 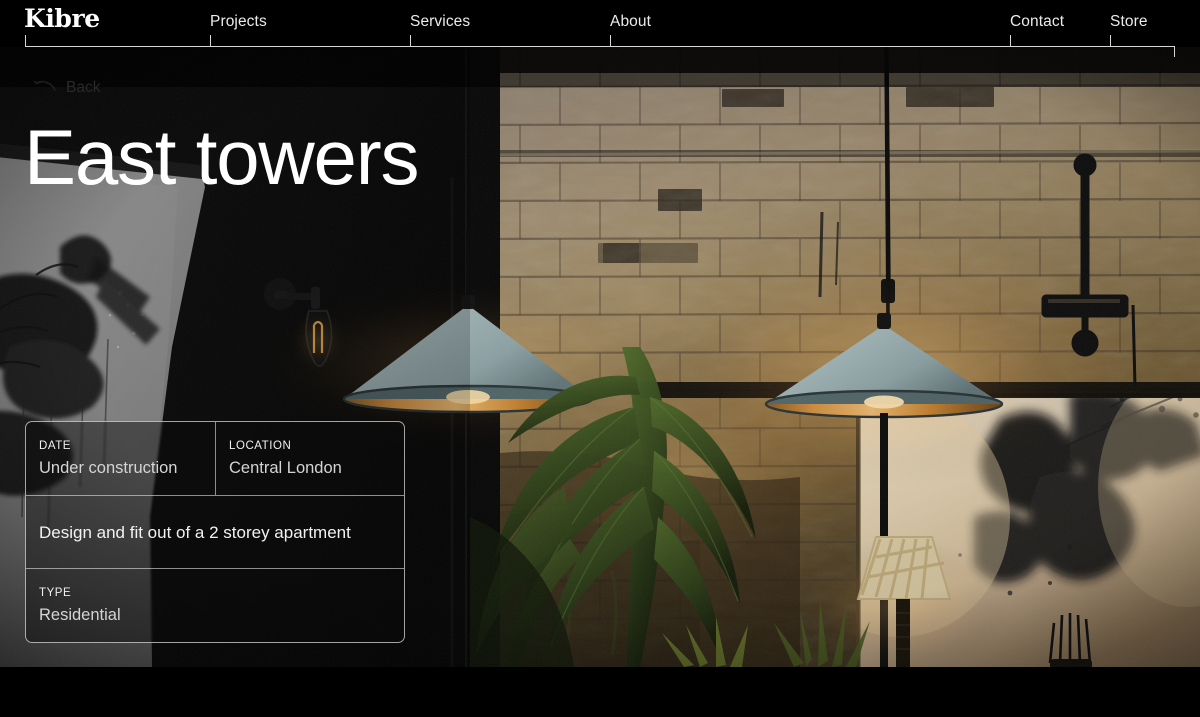 What do you see at coordinates (1110, 40) in the screenshot?
I see `nav-tick-store` at bounding box center [1110, 40].